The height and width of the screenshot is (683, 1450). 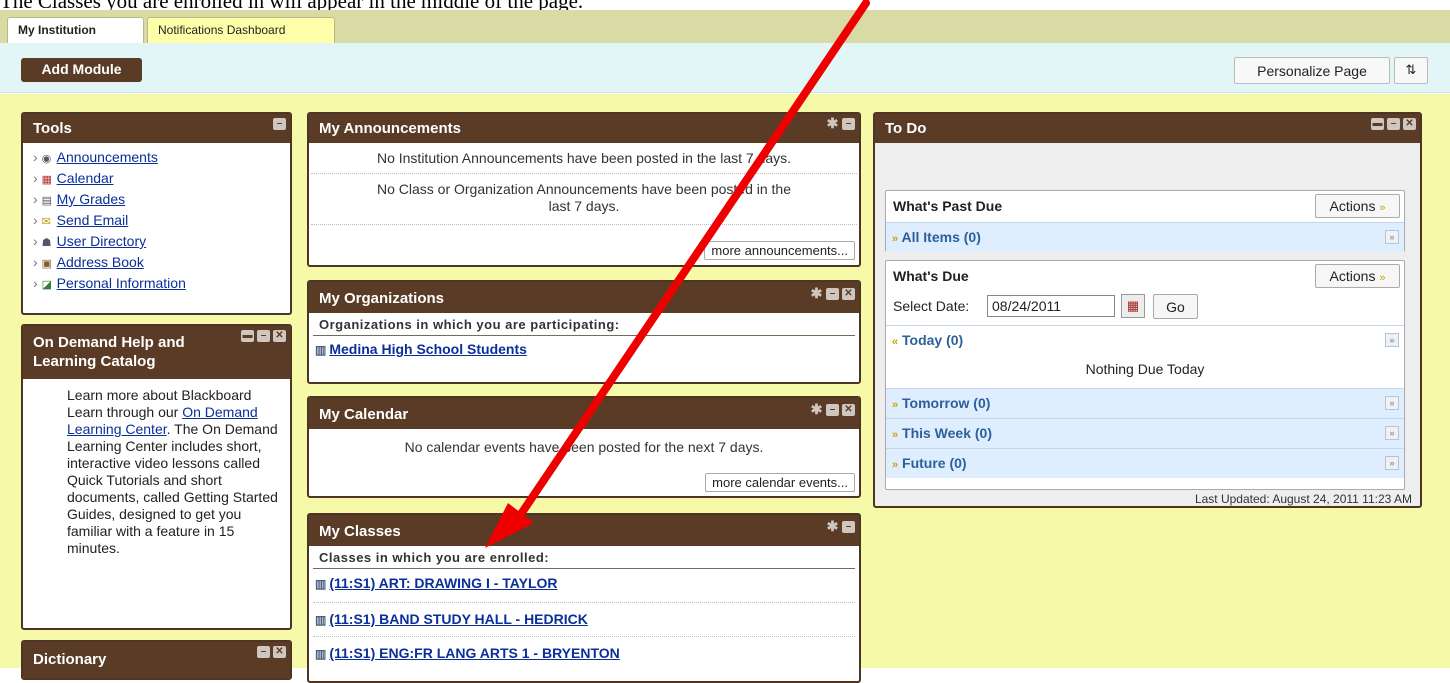 What do you see at coordinates (81, 70) in the screenshot?
I see `add-module-button: Add Module` at bounding box center [81, 70].